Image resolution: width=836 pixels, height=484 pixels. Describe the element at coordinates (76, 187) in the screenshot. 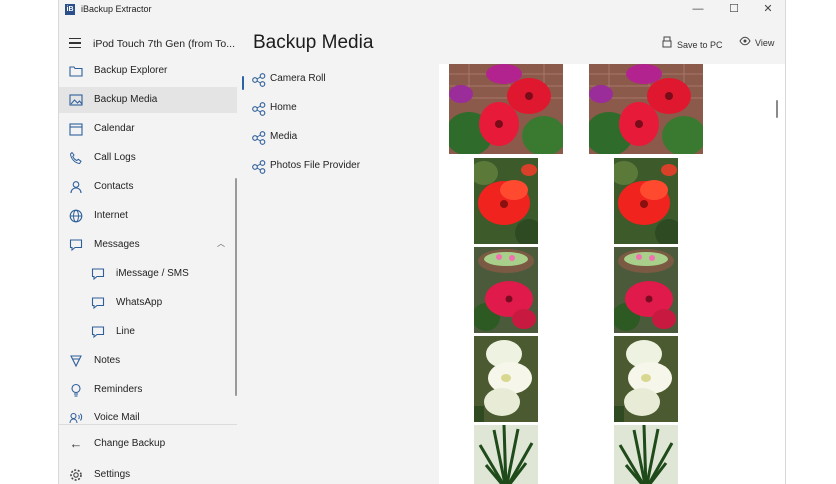

I see `person-icon` at that location.